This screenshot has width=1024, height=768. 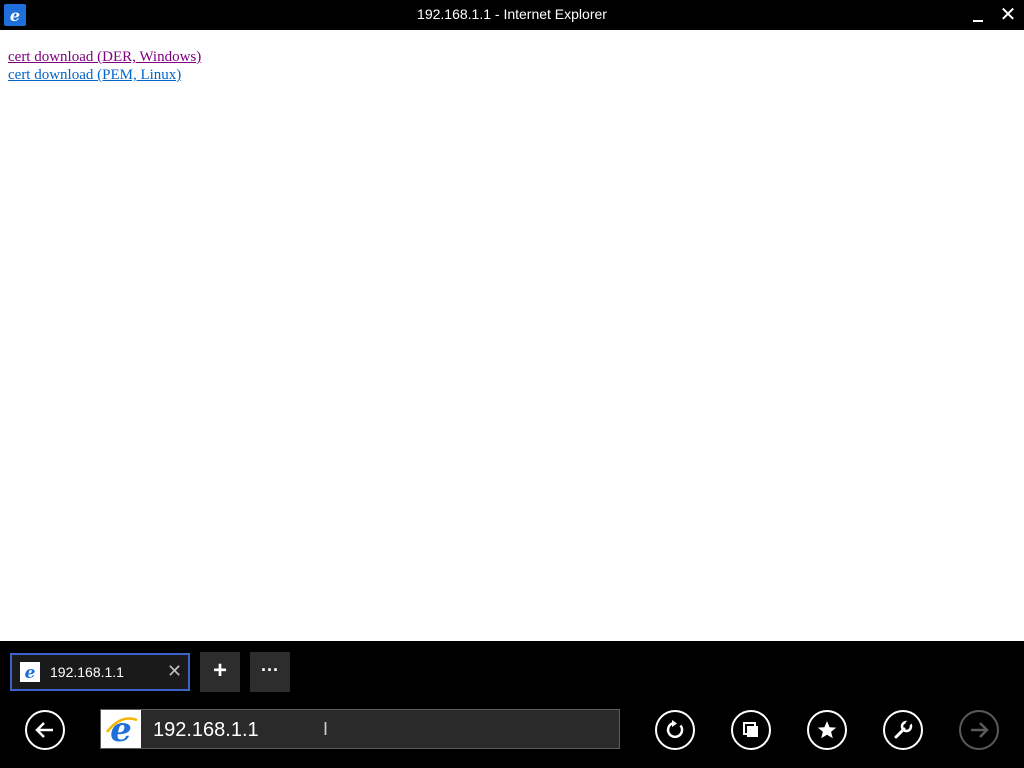 I want to click on more-options-button: ···, so click(x=270, y=672).